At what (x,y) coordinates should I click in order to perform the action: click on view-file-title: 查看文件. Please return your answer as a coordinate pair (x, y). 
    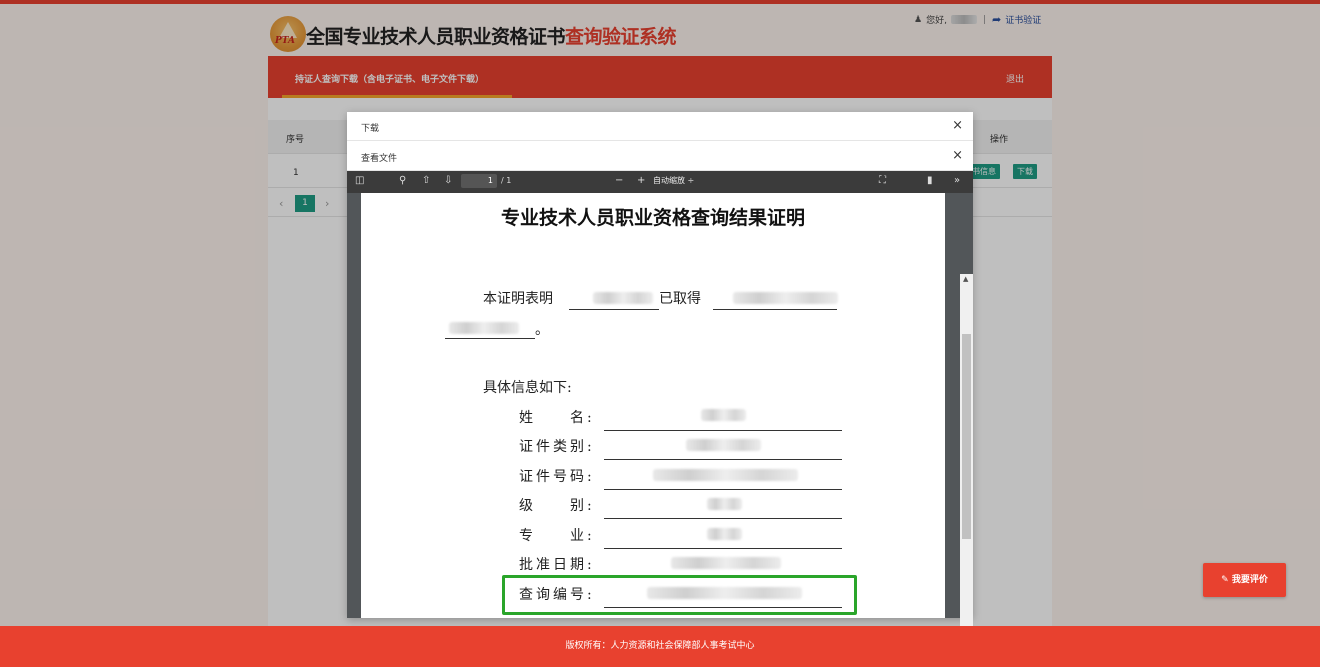
    Looking at the image, I should click on (379, 159).